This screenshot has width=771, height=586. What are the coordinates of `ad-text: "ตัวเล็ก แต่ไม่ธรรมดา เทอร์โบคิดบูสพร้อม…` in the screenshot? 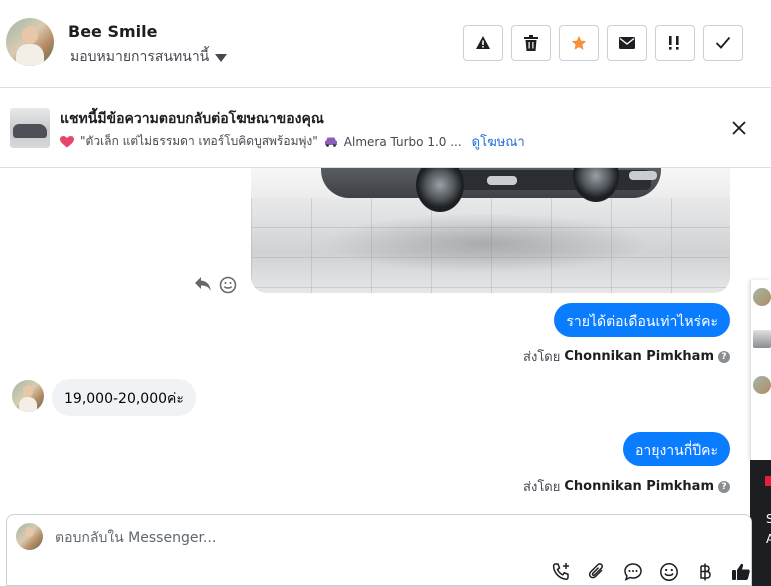 It's located at (199, 141).